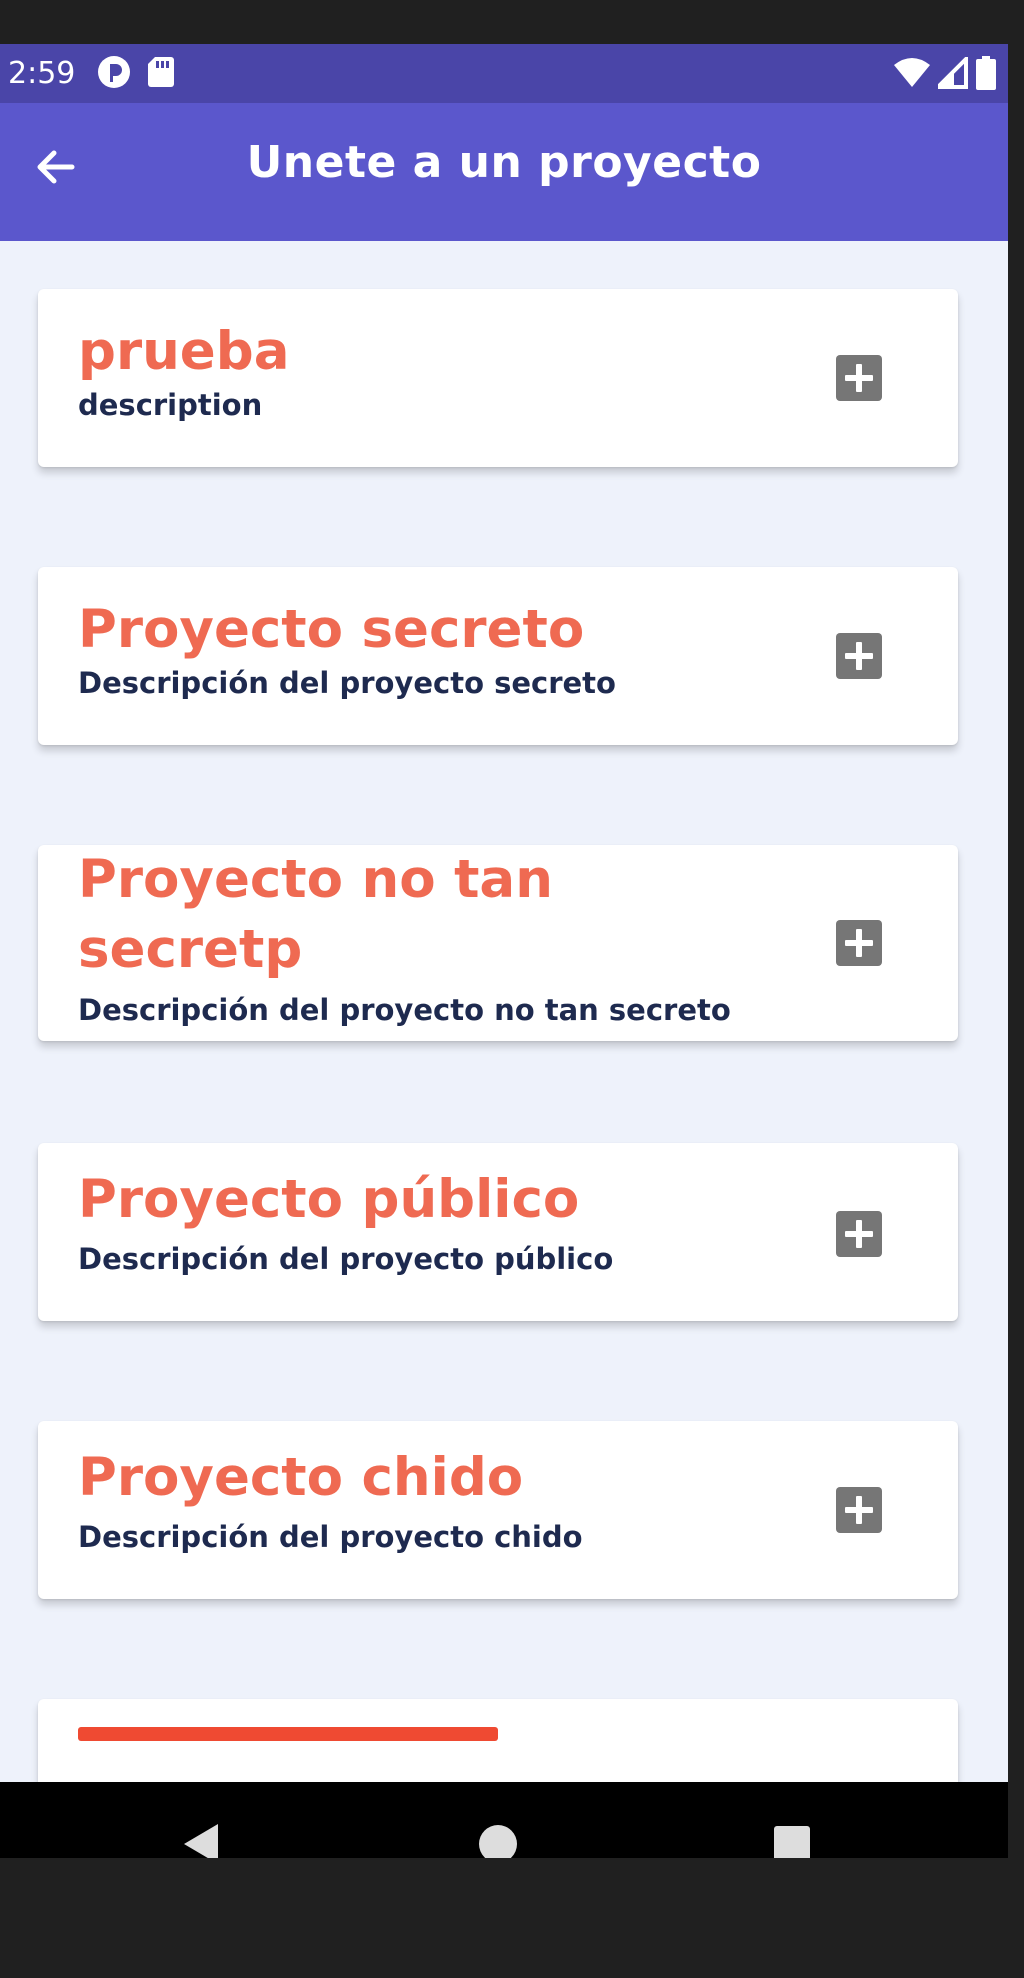 The width and height of the screenshot is (1024, 1978). Describe the element at coordinates (498, 378) in the screenshot. I see `project-card-prueba: prueba description` at that location.